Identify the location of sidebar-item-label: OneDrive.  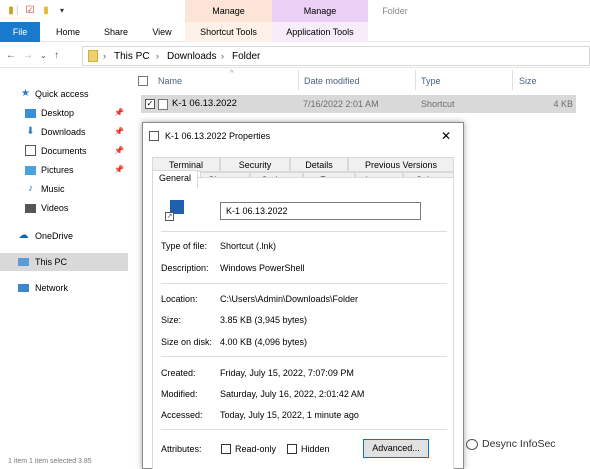
(54, 236).